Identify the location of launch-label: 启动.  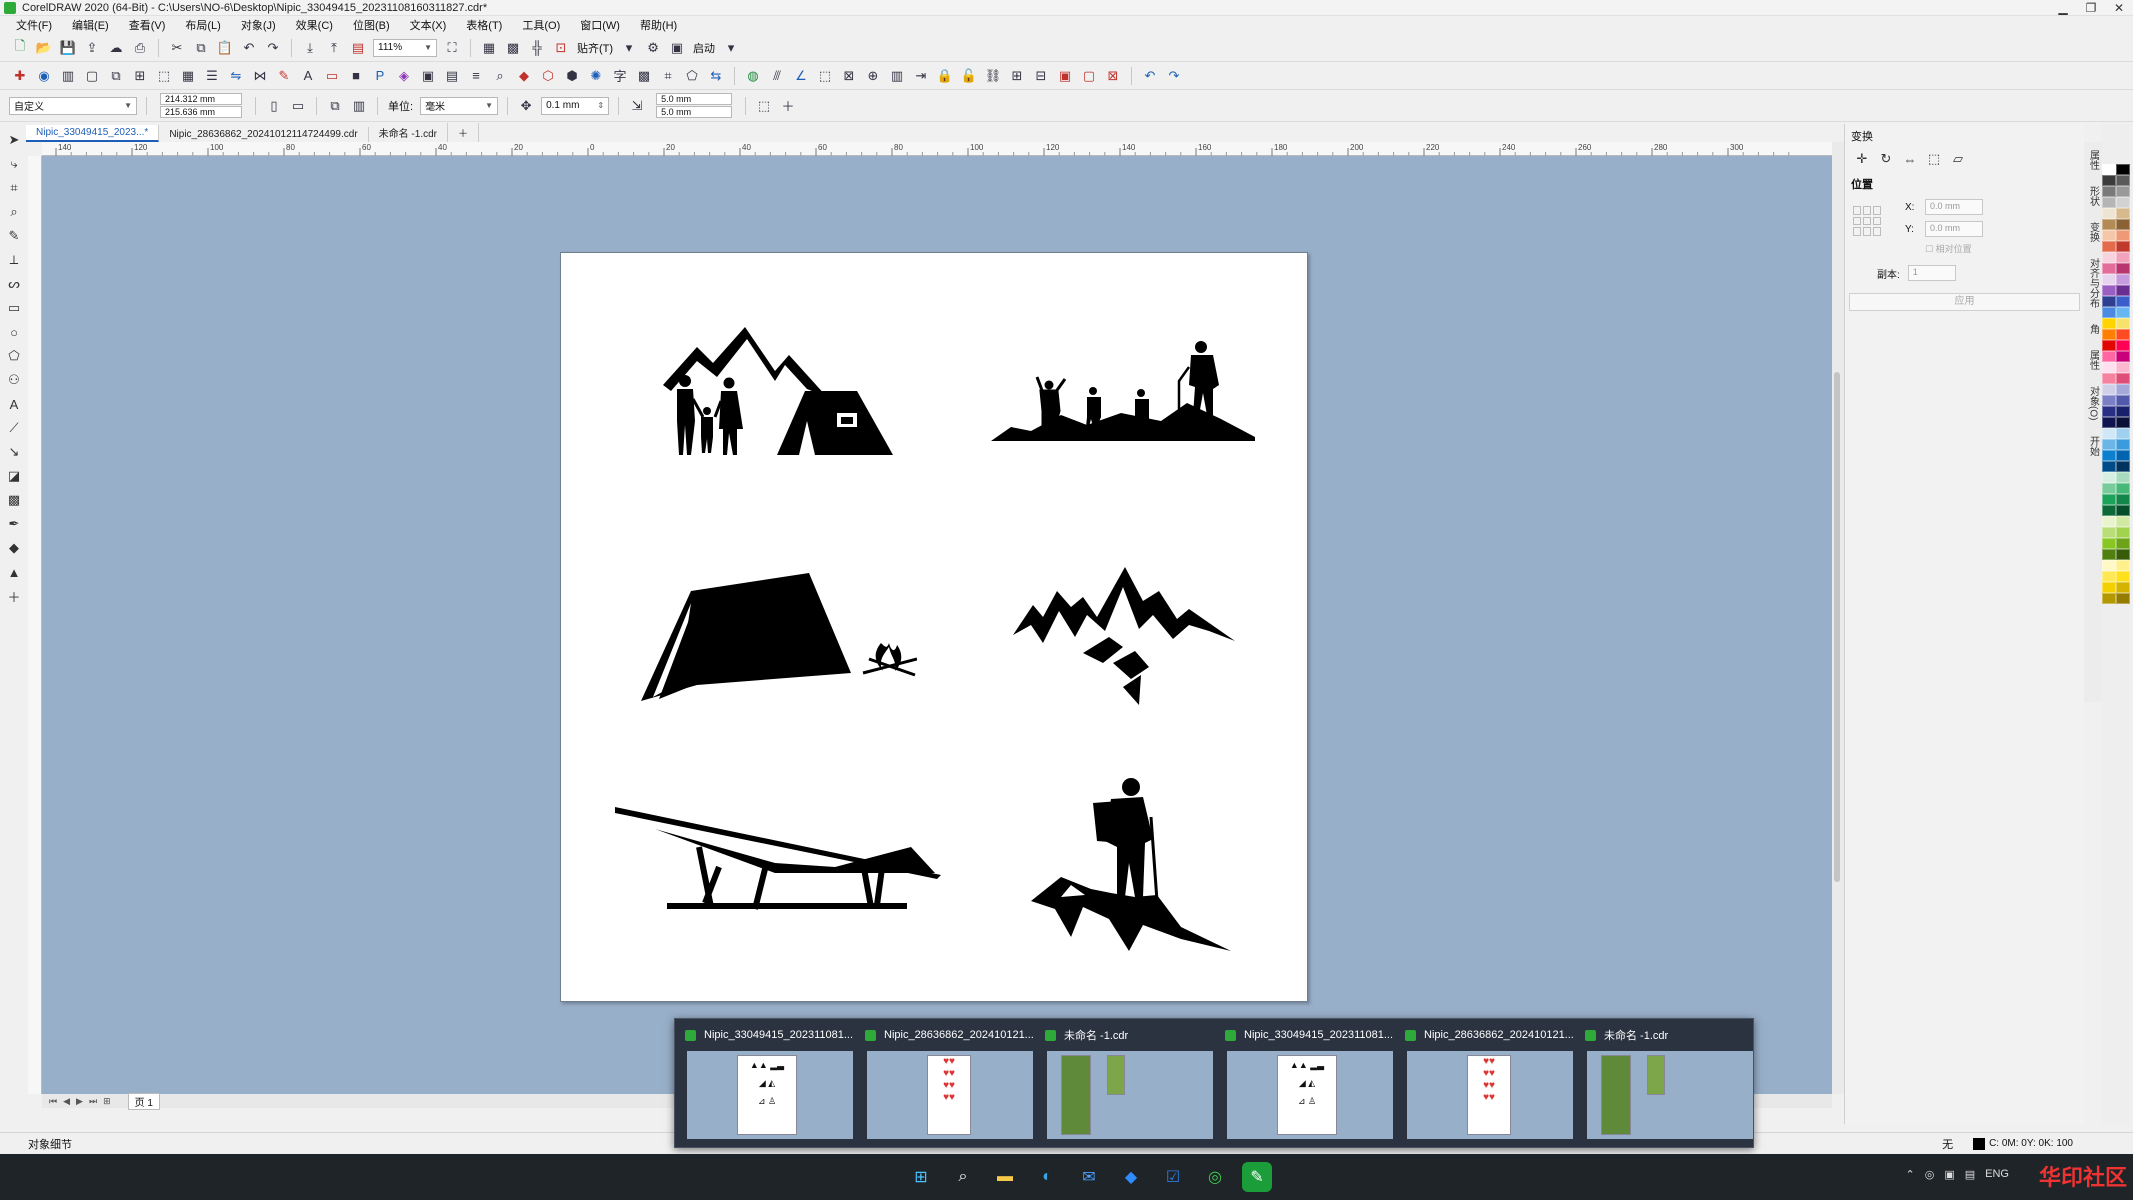
(704, 48).